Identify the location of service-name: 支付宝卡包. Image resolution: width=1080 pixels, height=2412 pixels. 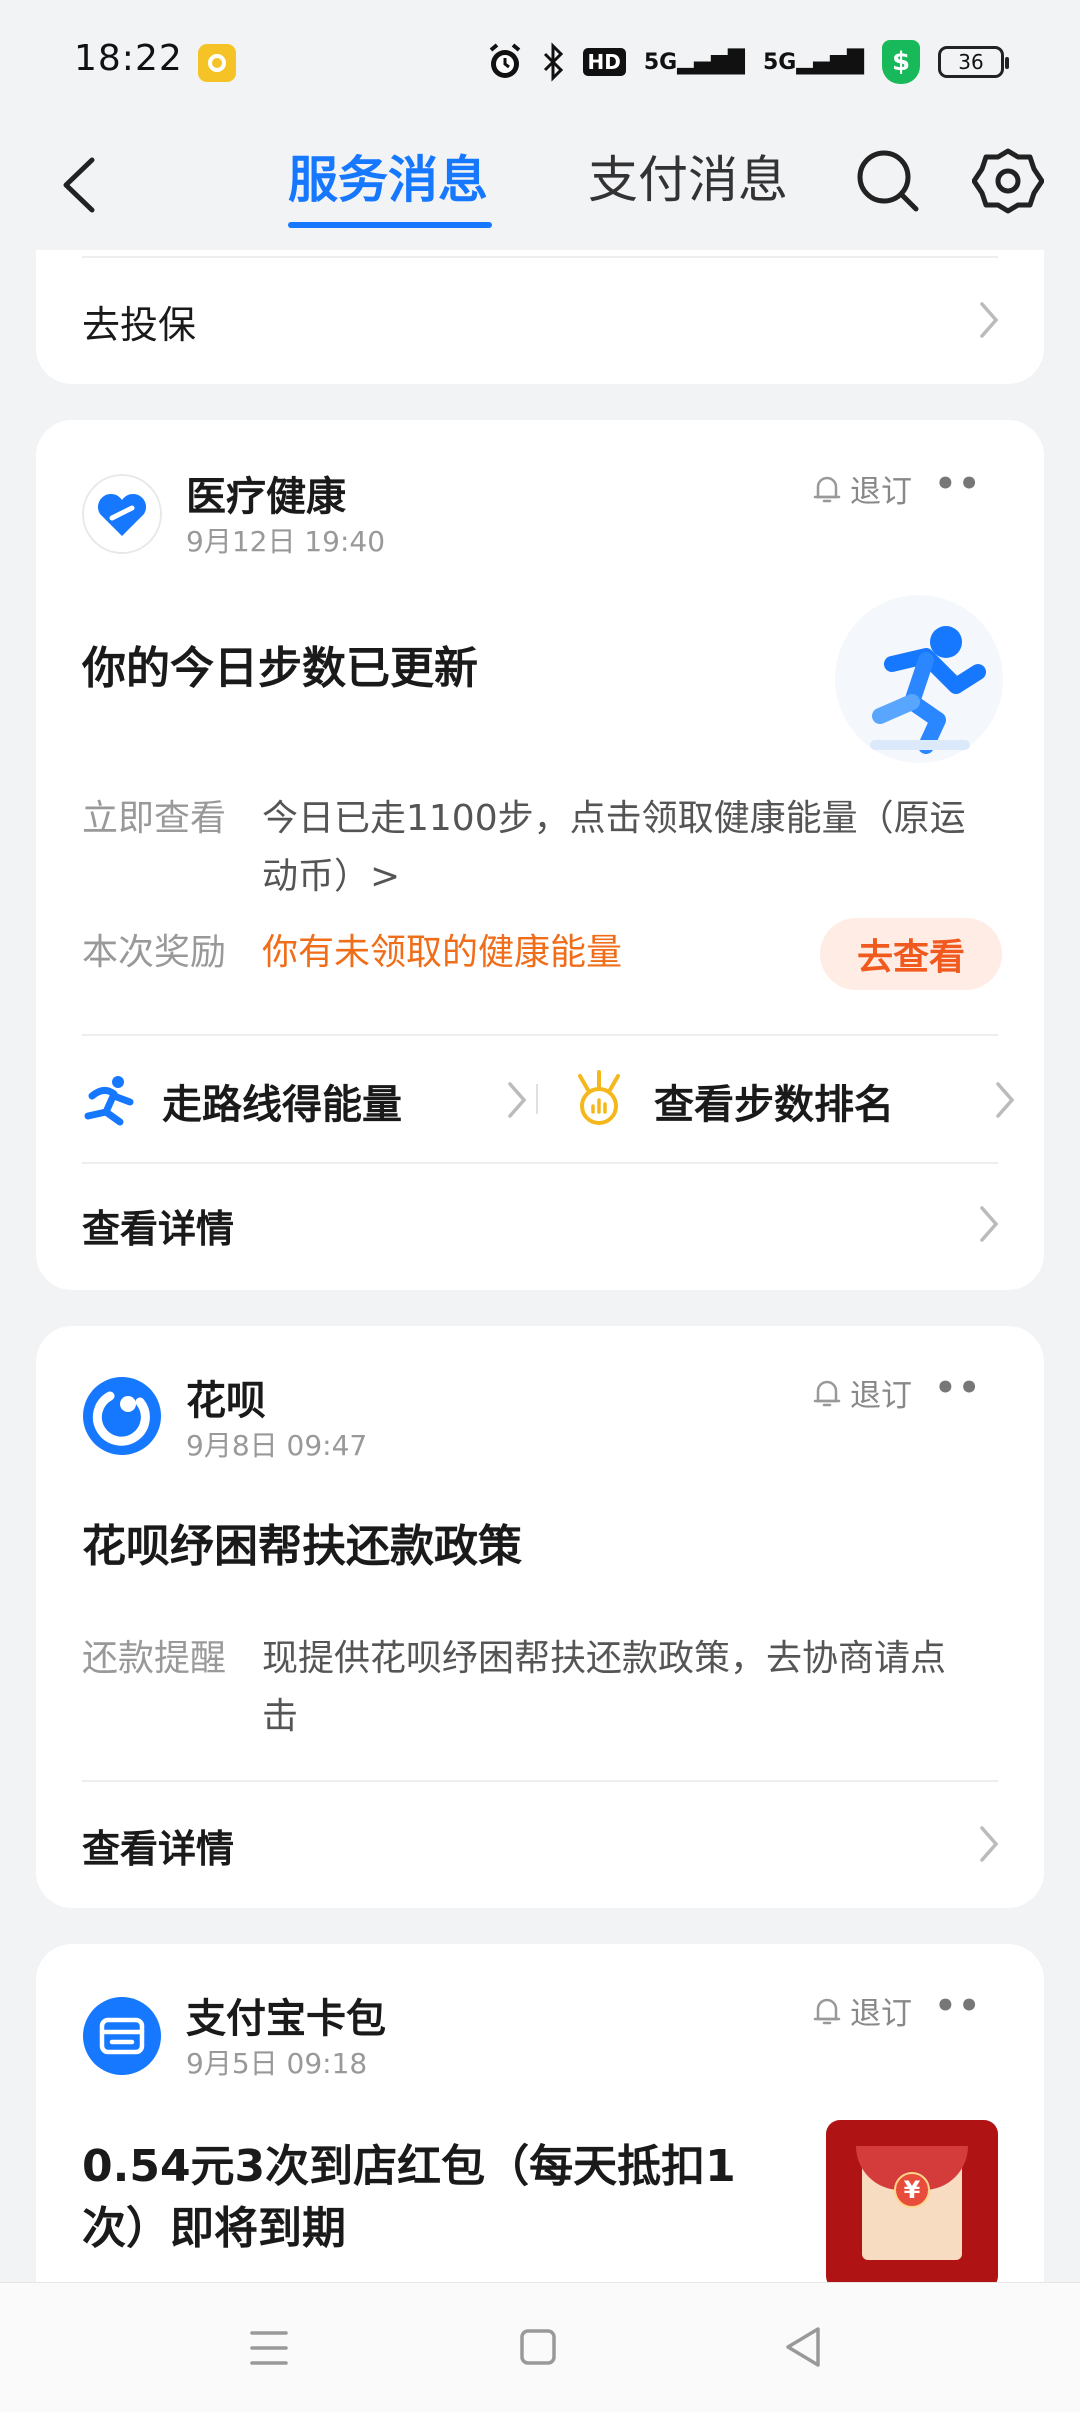
(286, 2019).